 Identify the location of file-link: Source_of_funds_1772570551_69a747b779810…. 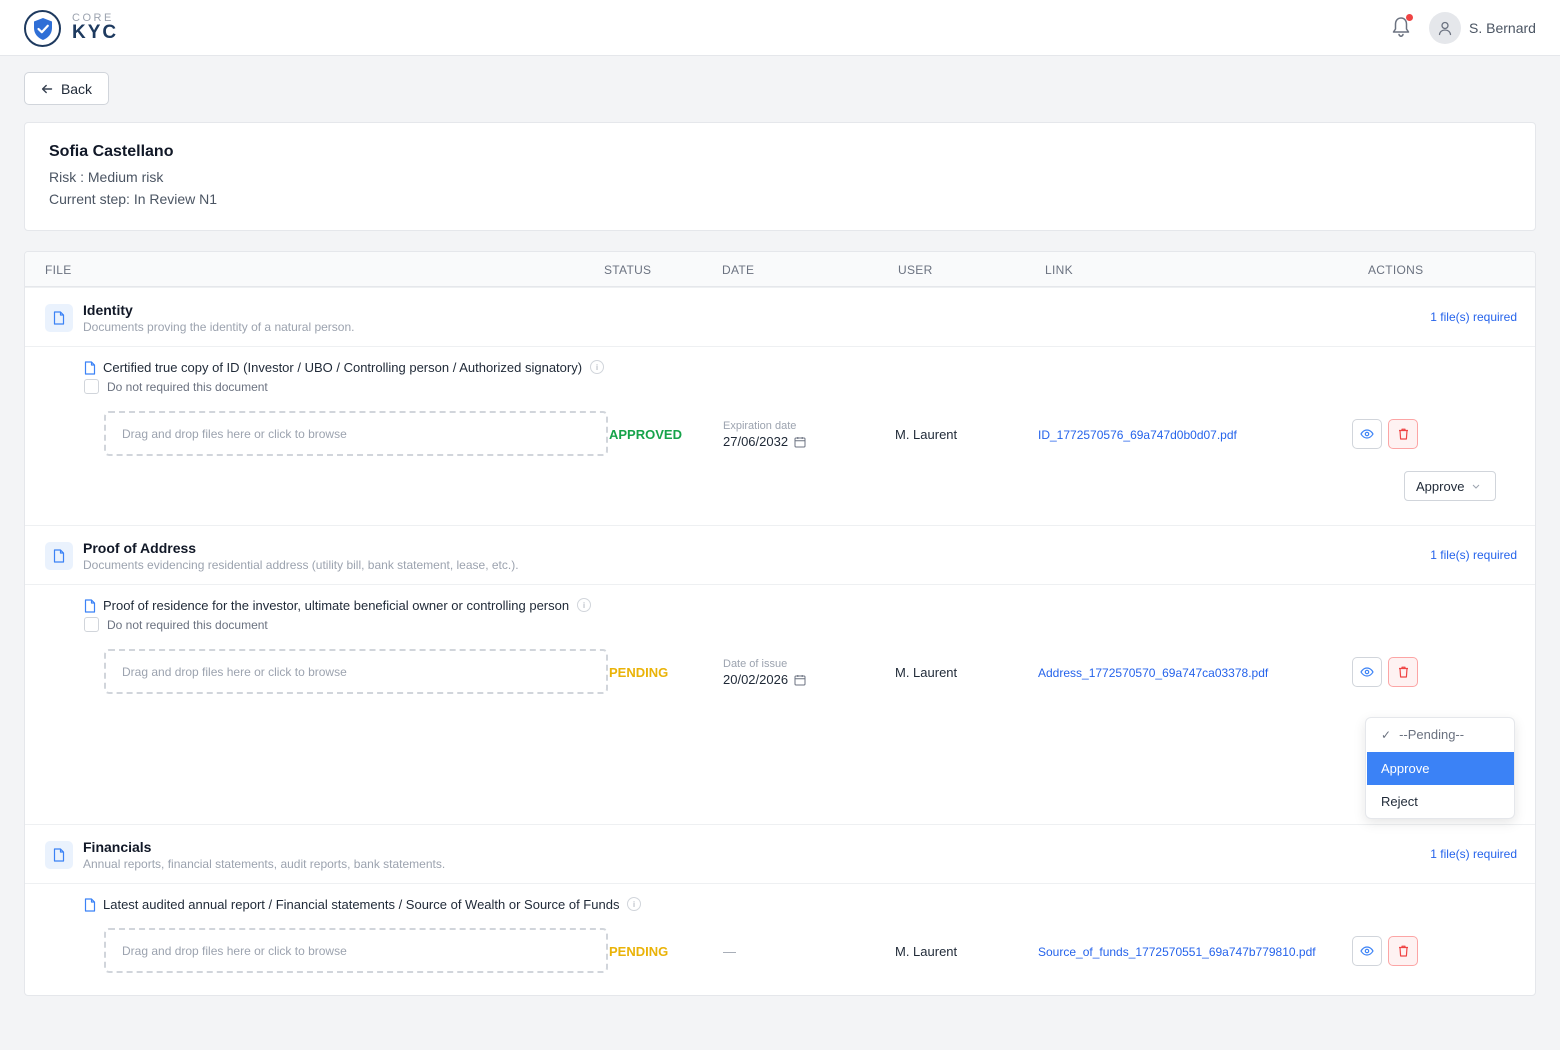
(1177, 952).